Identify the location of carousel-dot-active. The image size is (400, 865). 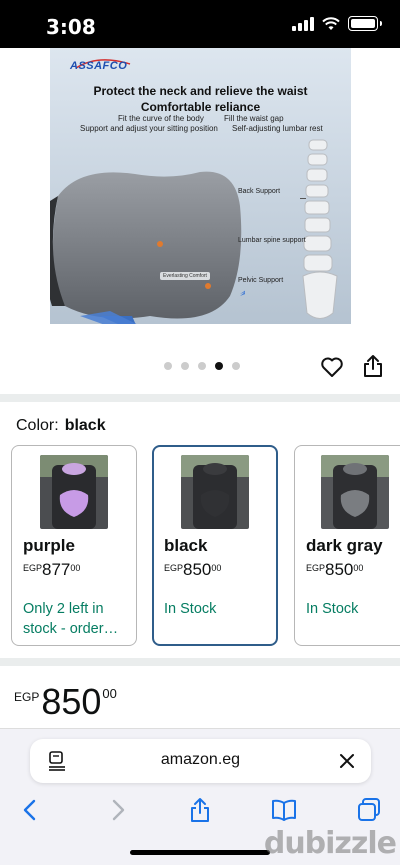
(219, 366).